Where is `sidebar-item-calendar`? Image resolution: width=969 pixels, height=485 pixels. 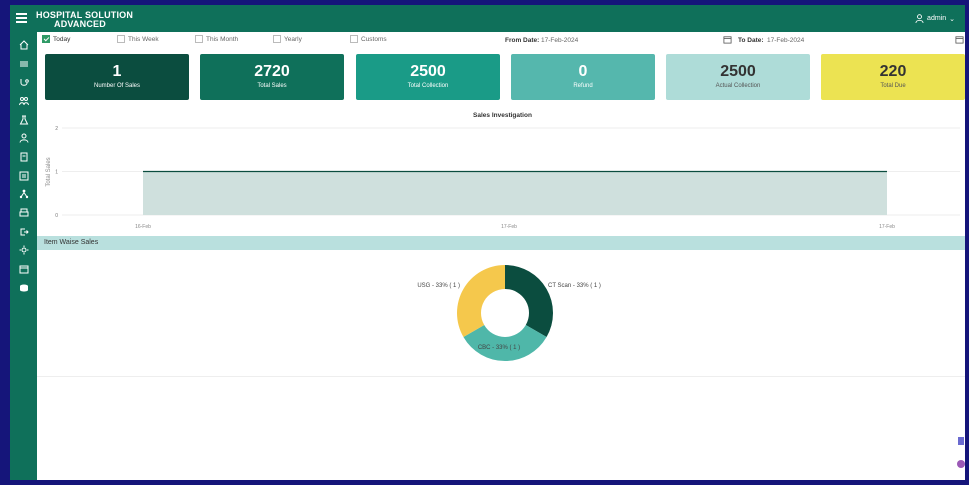 sidebar-item-calendar is located at coordinates (23, 268).